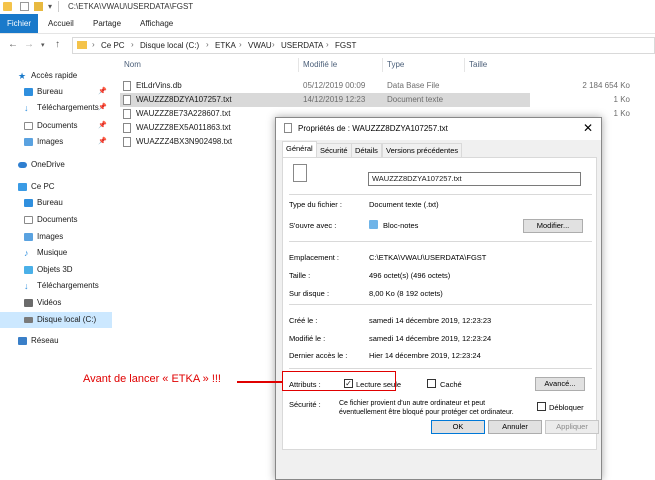 This screenshot has height=480, width=655. Describe the element at coordinates (438, 129) in the screenshot. I see `dialog-titlebar: Propriétés de : WAUZZZ8DZYA107257.txt ✕` at that location.